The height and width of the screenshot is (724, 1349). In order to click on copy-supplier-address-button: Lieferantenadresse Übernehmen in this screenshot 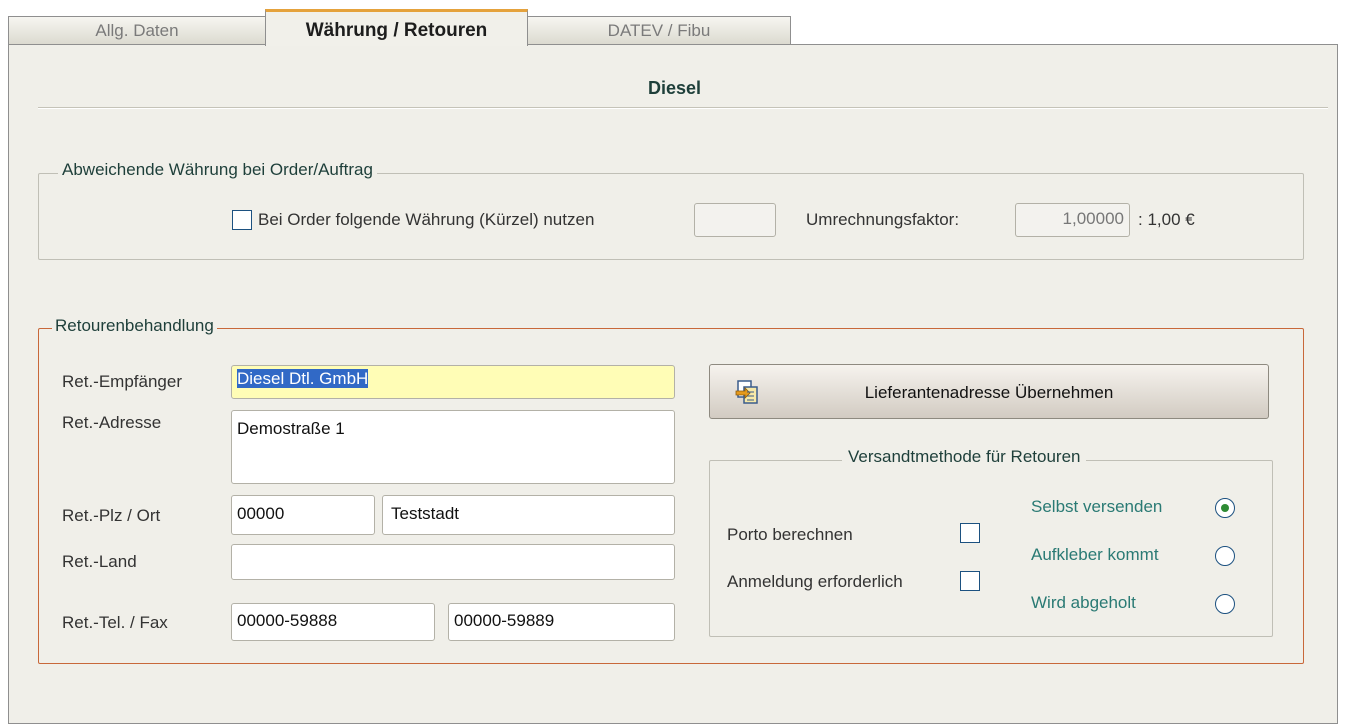, I will do `click(989, 391)`.